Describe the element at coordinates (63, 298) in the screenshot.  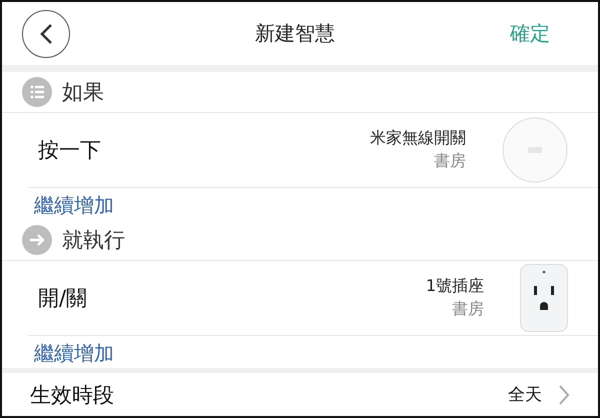
I see `action-label: 開/關` at that location.